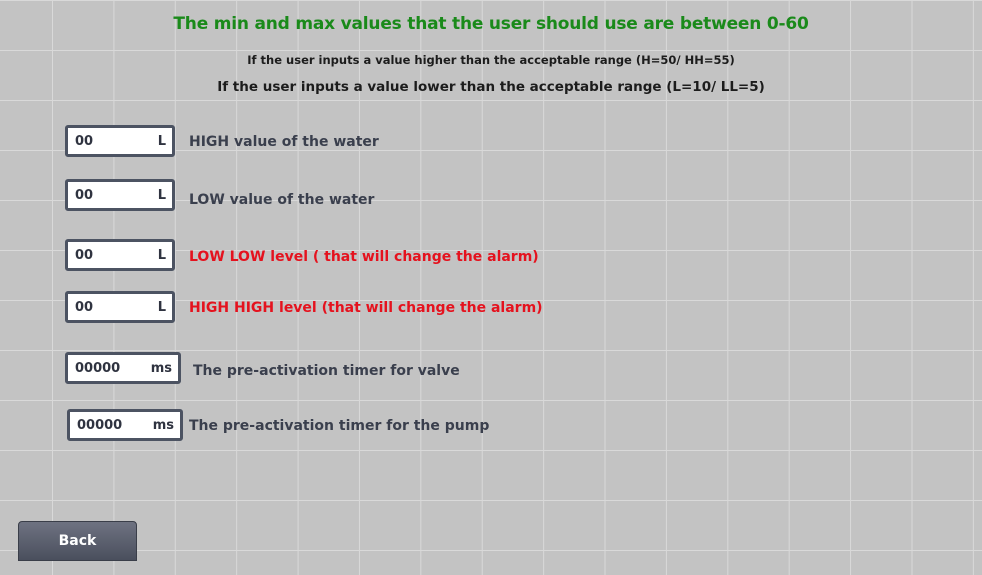  Describe the element at coordinates (120, 307) in the screenshot. I see `high-high-level-input: 00 L` at that location.